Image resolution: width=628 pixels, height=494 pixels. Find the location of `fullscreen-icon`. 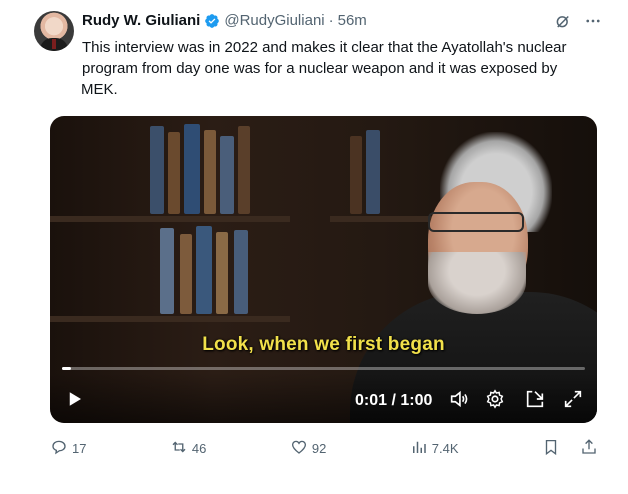

fullscreen-icon is located at coordinates (573, 399).